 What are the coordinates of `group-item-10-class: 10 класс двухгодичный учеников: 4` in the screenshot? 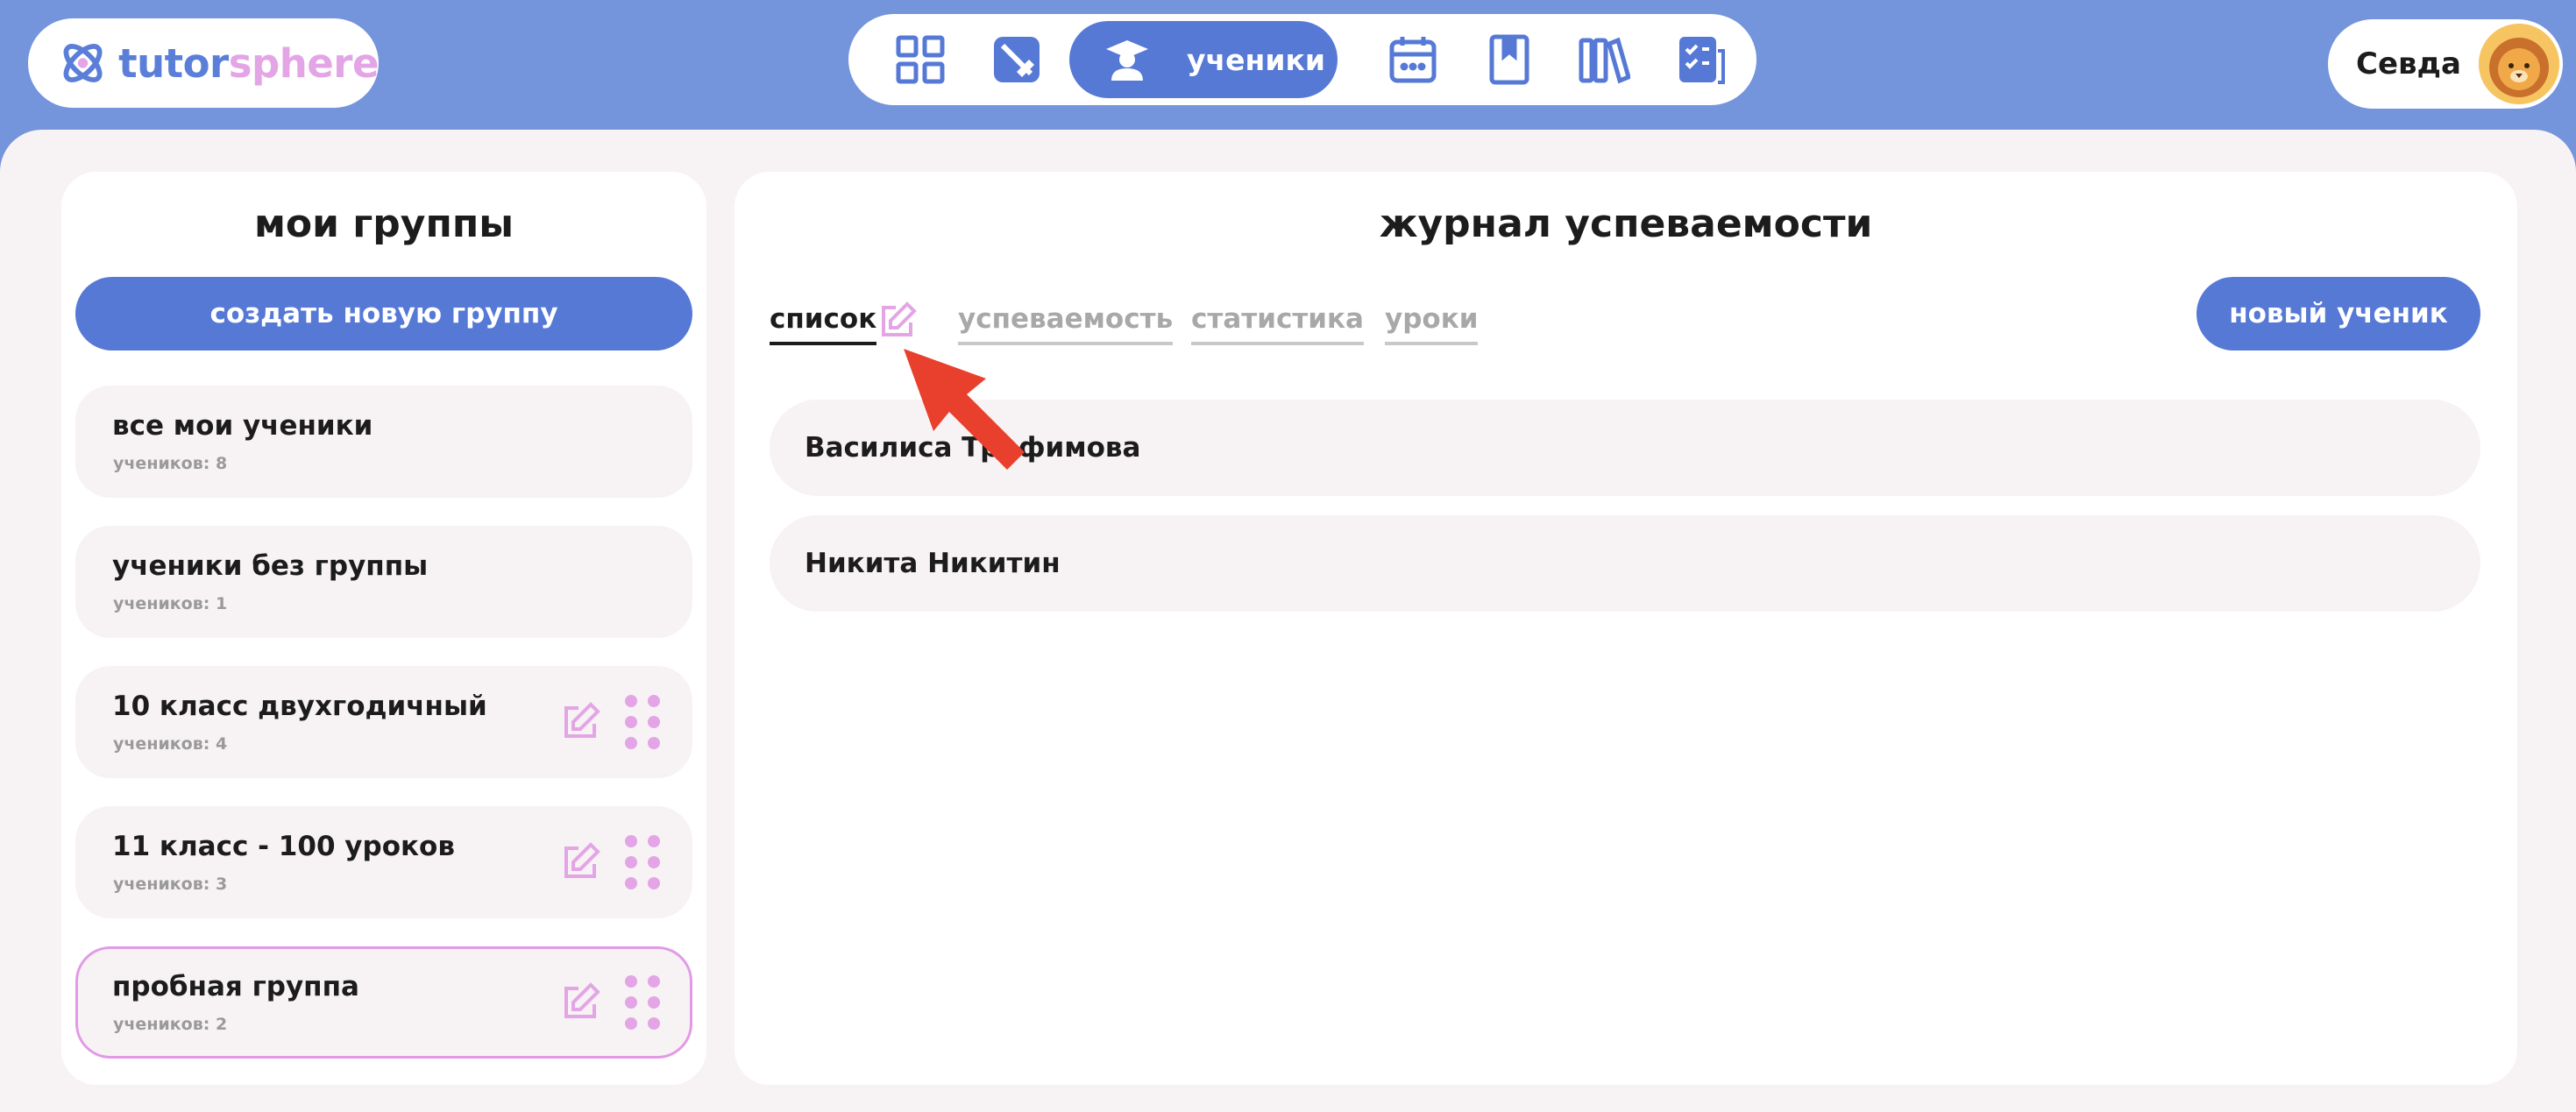 It's located at (383, 722).